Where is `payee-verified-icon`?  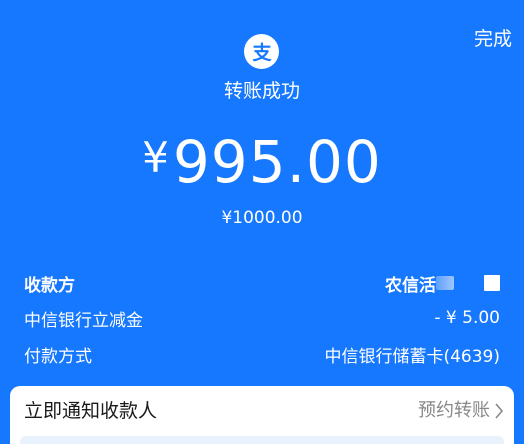
payee-verified-icon is located at coordinates (492, 283).